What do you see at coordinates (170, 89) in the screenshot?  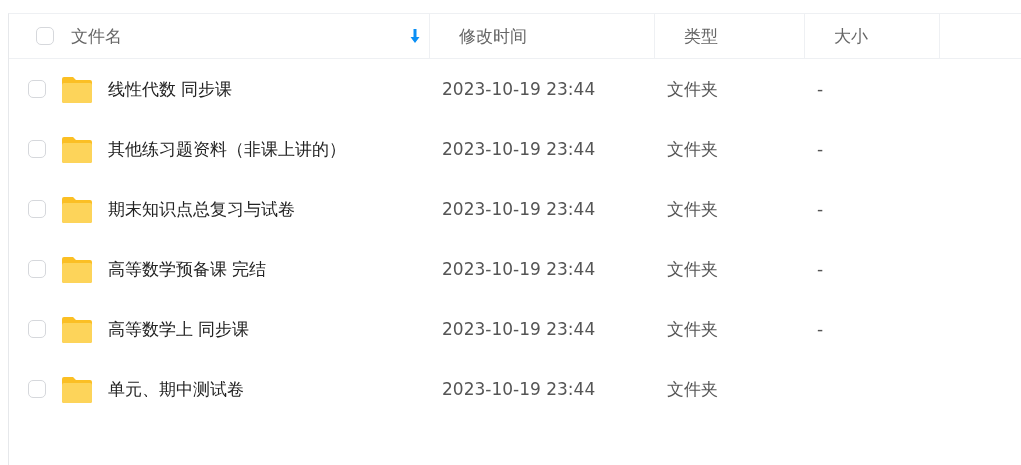 I see `folder-name: 线性代数 同步课` at bounding box center [170, 89].